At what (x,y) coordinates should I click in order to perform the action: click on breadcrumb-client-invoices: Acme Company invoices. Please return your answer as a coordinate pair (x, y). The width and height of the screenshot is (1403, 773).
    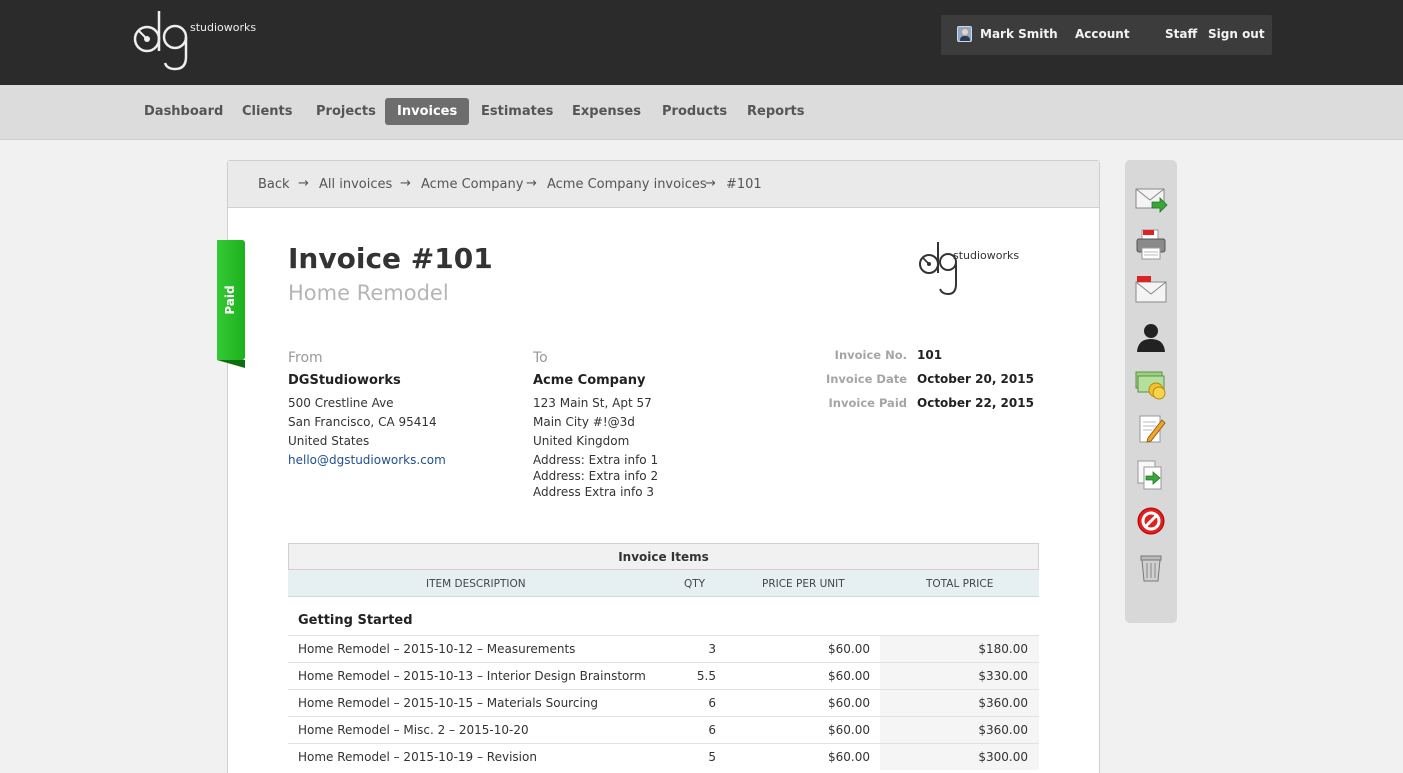
    Looking at the image, I should click on (627, 184).